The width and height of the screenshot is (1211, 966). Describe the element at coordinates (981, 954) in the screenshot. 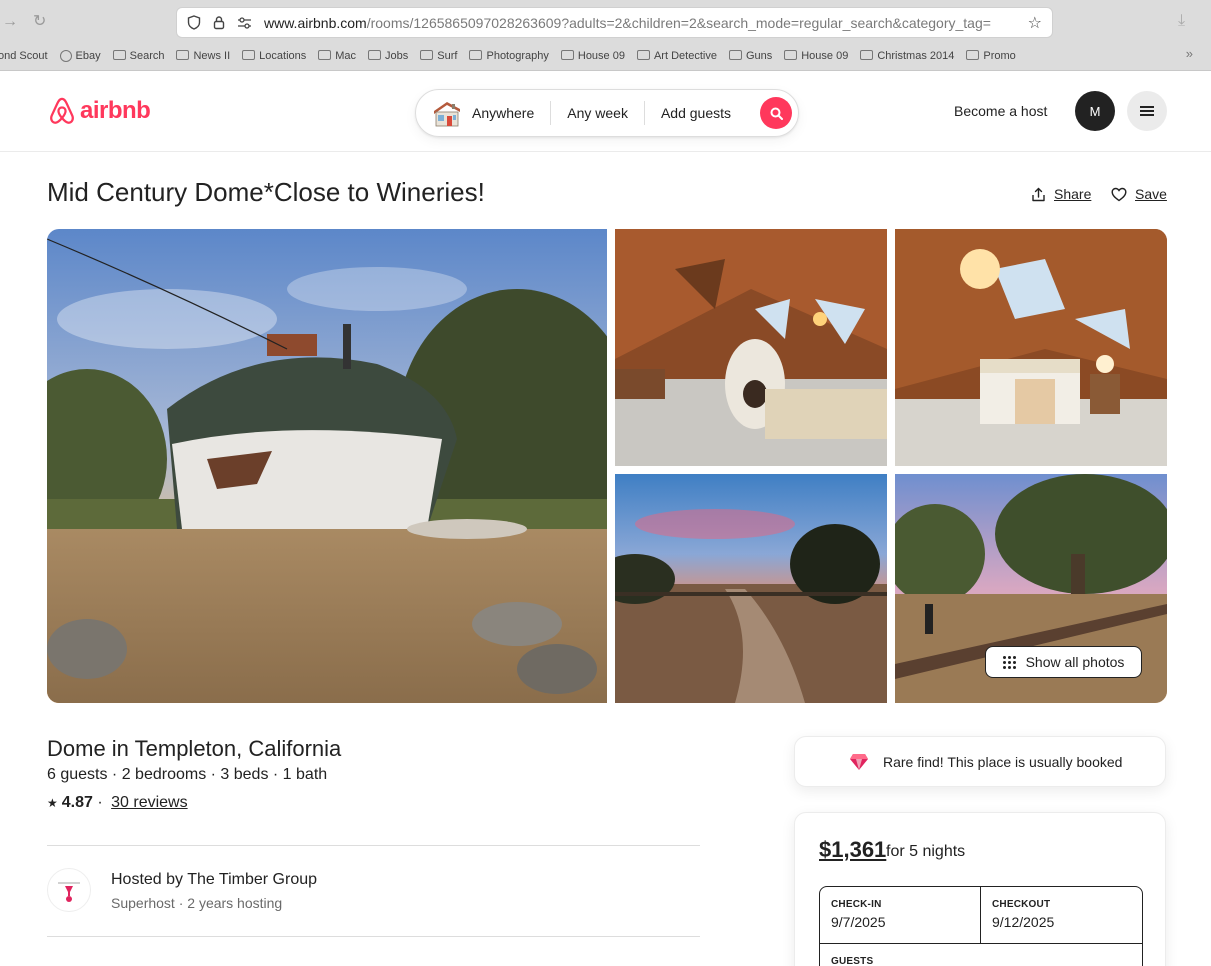

I see `guests-field: GUESTS` at that location.